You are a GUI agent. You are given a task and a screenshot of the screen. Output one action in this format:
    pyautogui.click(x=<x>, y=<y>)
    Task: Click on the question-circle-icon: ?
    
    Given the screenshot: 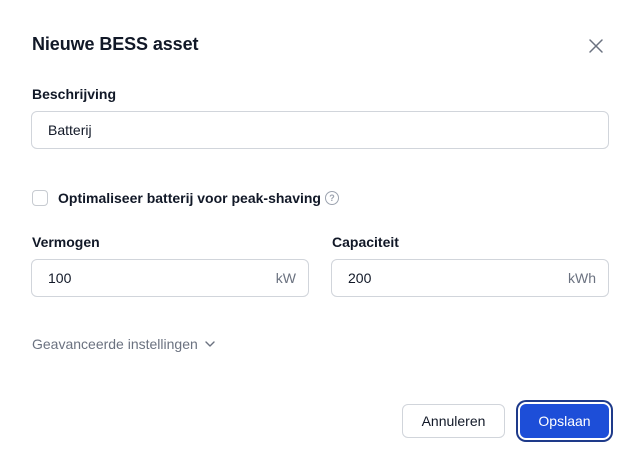 What is the action you would take?
    pyautogui.click(x=331, y=198)
    